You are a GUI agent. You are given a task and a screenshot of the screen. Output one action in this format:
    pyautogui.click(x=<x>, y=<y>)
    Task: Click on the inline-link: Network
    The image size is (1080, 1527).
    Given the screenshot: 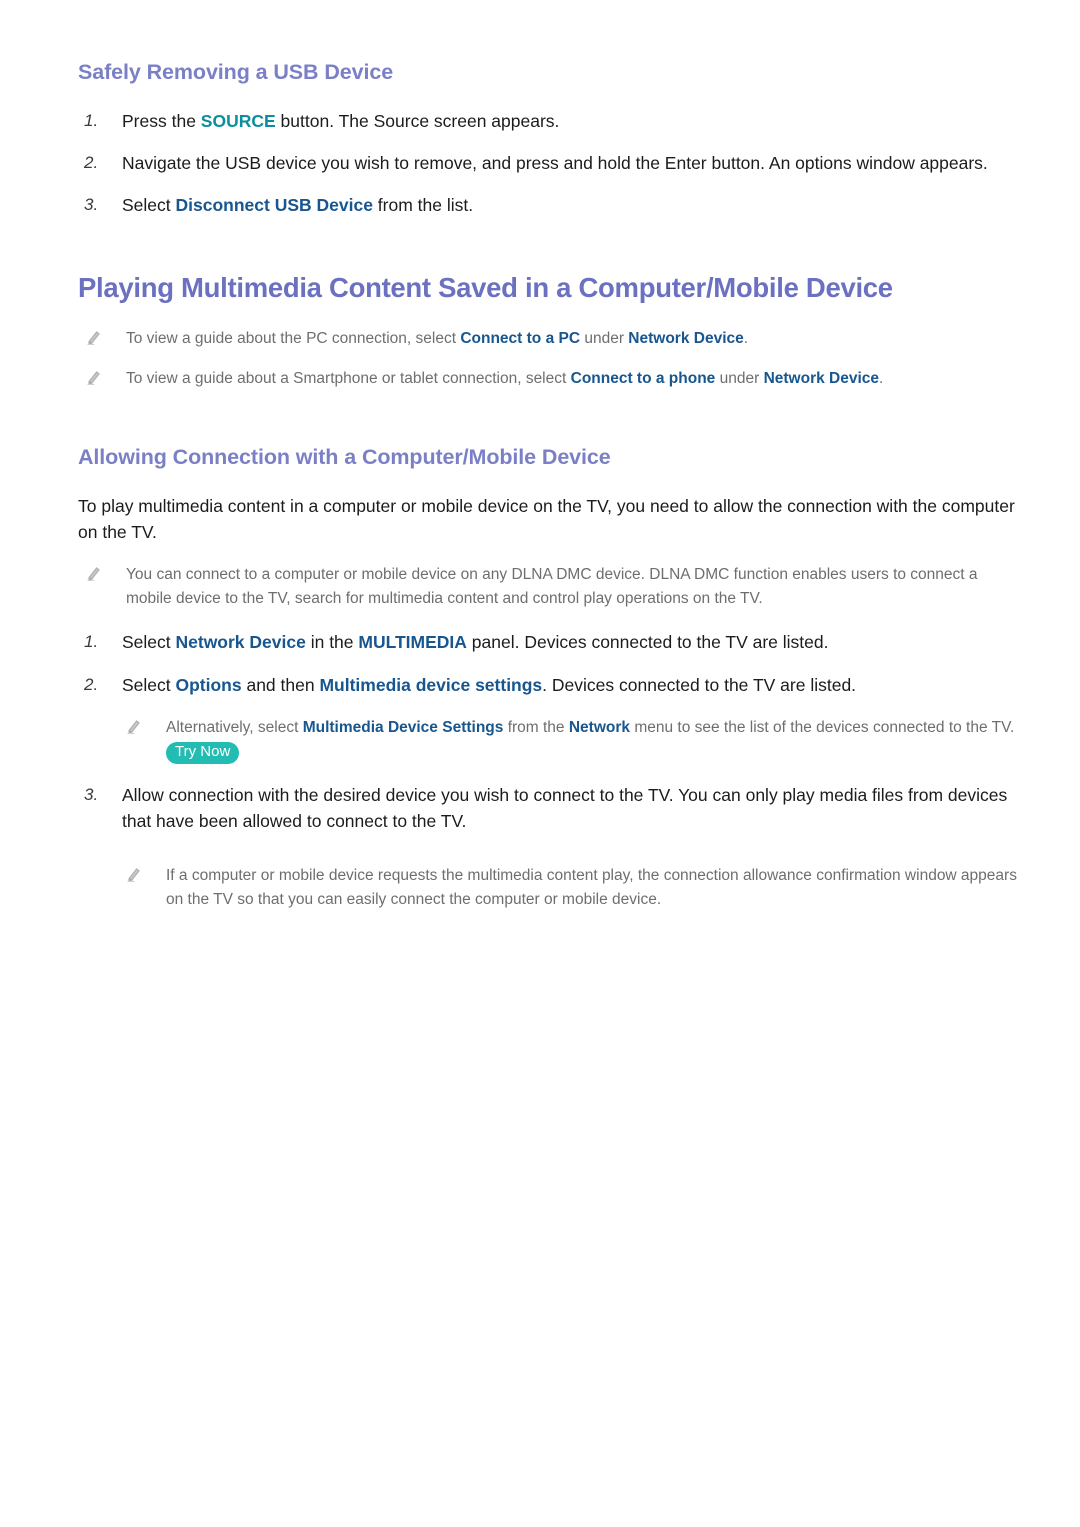 What is the action you would take?
    pyautogui.click(x=599, y=727)
    